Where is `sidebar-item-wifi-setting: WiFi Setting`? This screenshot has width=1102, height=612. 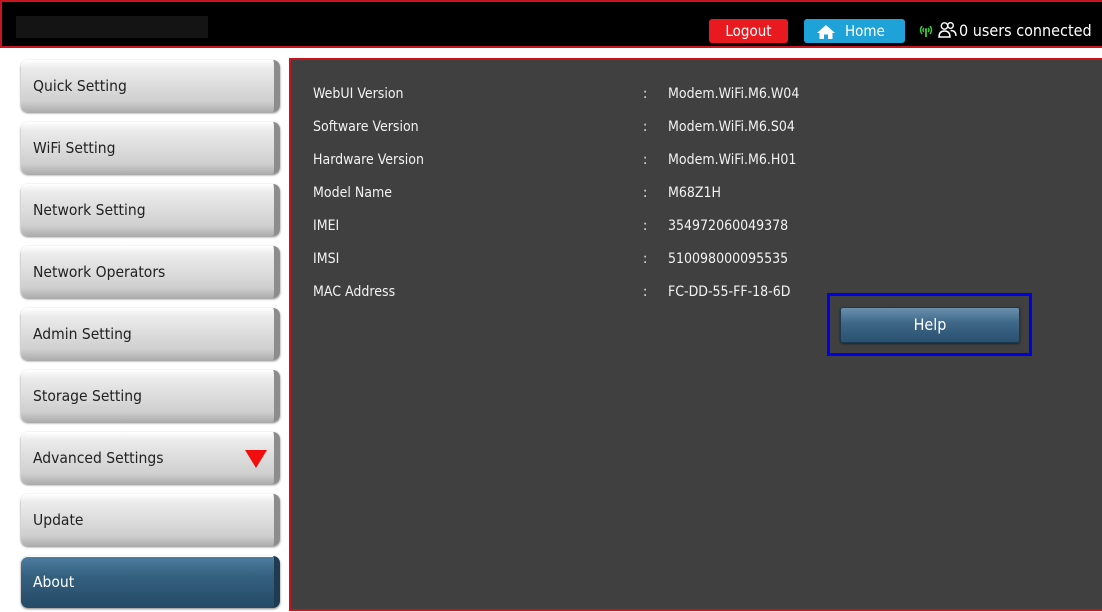 sidebar-item-wifi-setting: WiFi Setting is located at coordinates (150, 148).